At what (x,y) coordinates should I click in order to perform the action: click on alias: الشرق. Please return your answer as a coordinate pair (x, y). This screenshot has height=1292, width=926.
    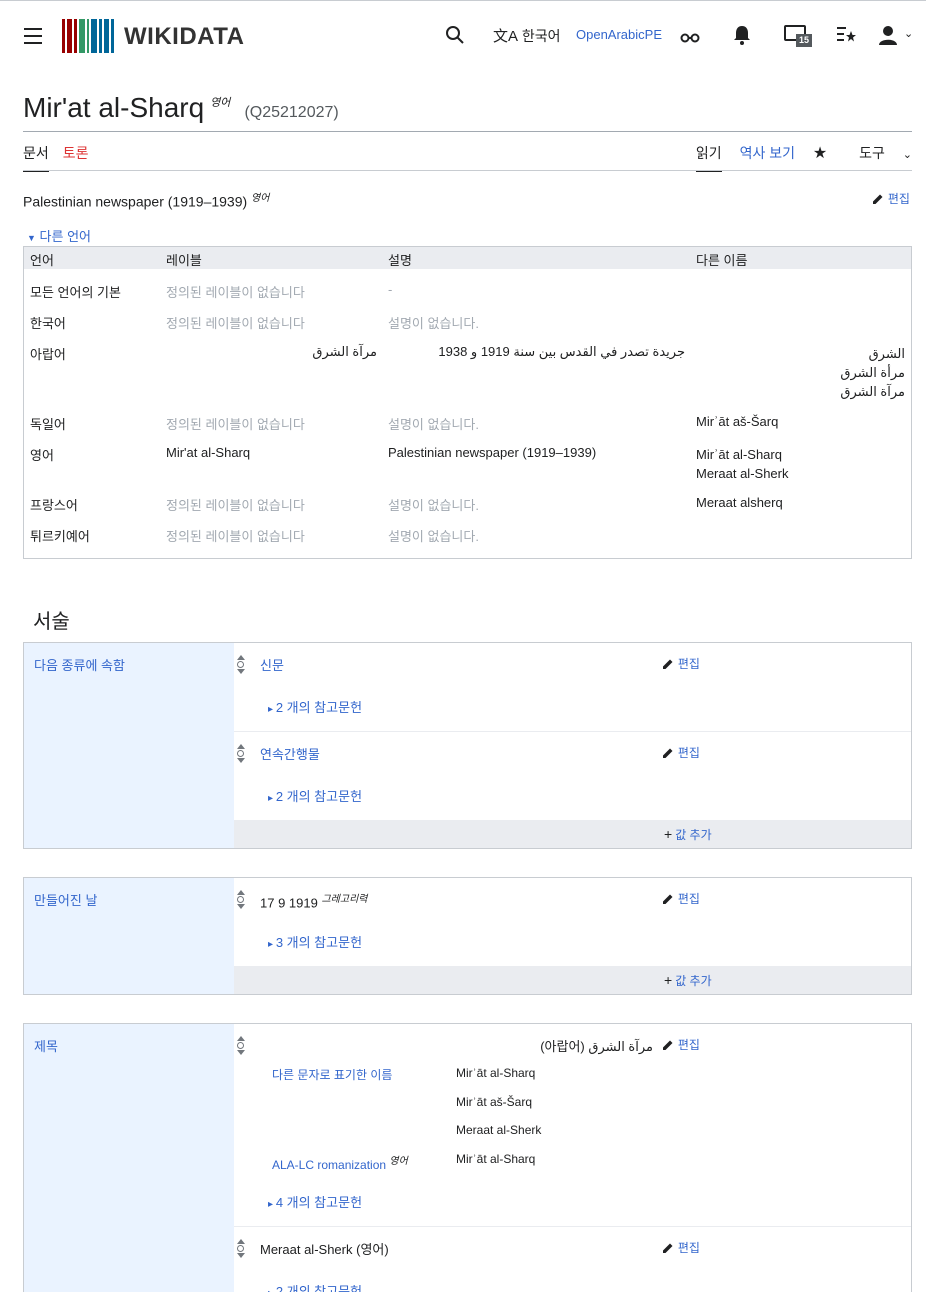
    Looking at the image, I should click on (886, 353).